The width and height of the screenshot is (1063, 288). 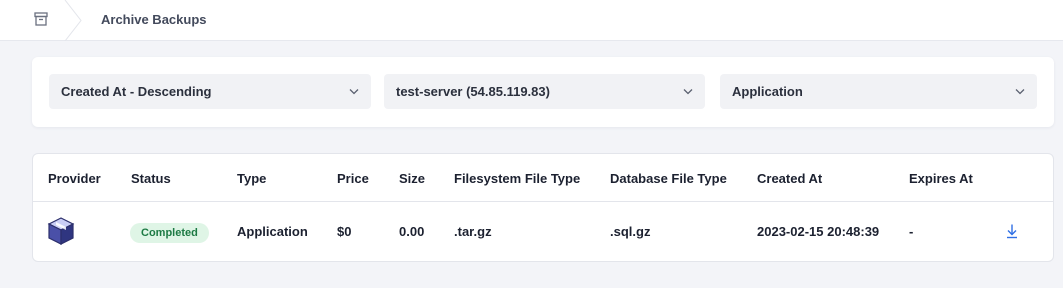 I want to click on server-select: test-server (54.85.119.83), so click(x=544, y=91).